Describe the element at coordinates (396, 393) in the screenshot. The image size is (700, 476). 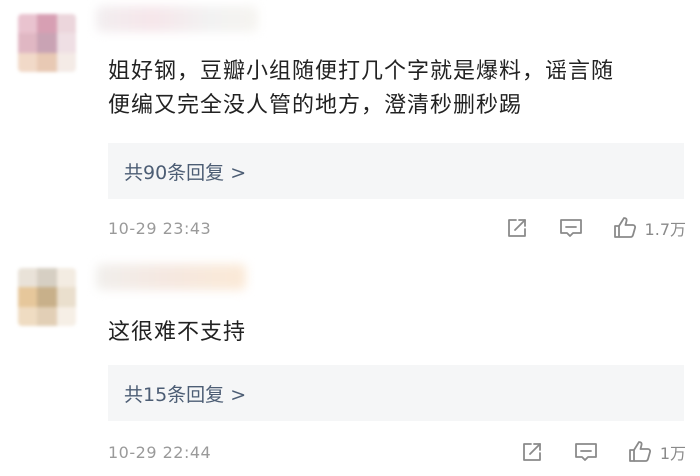
I see `view-replies-button: 共15条回复 >` at that location.